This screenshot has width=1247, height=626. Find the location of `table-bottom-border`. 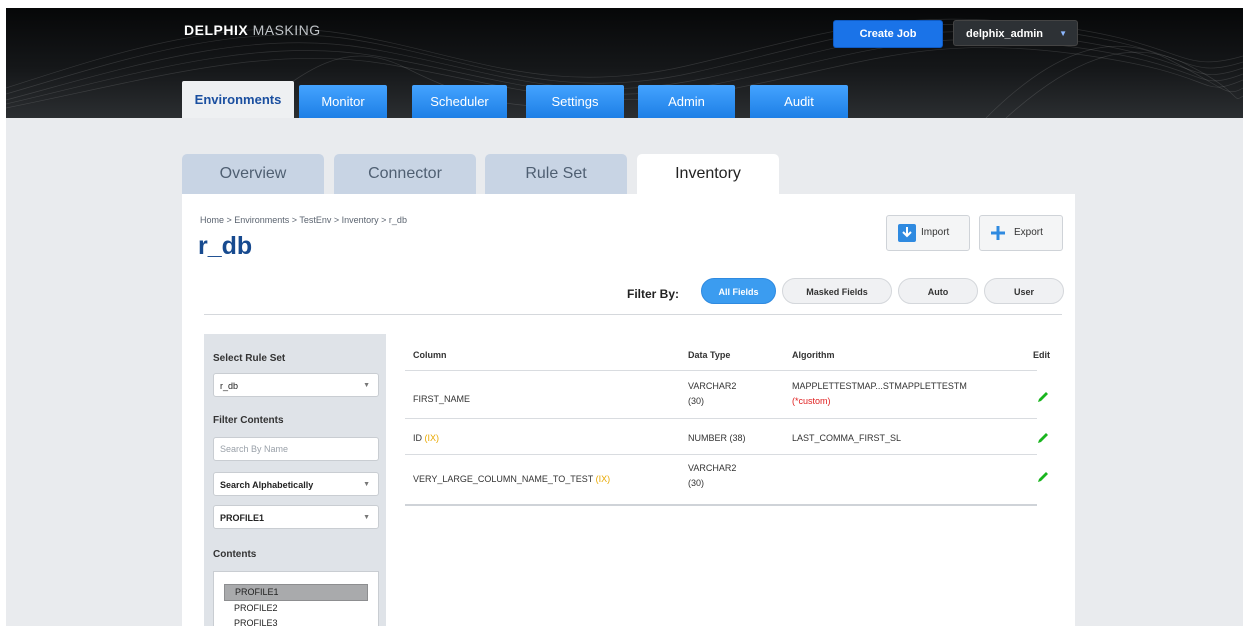

table-bottom-border is located at coordinates (721, 505).